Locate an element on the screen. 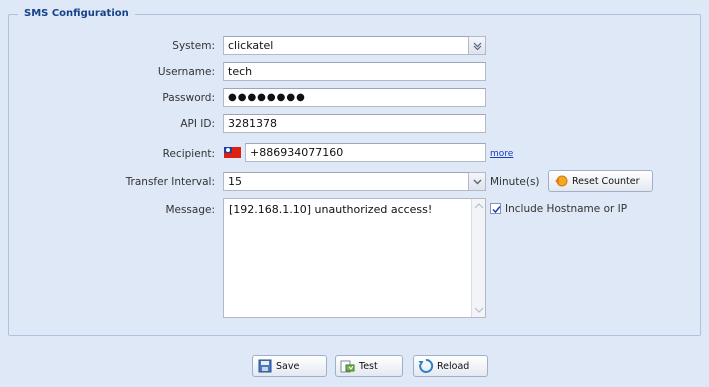 This screenshot has height=387, width=709. password-input: ●●●●●●●● is located at coordinates (354, 97).